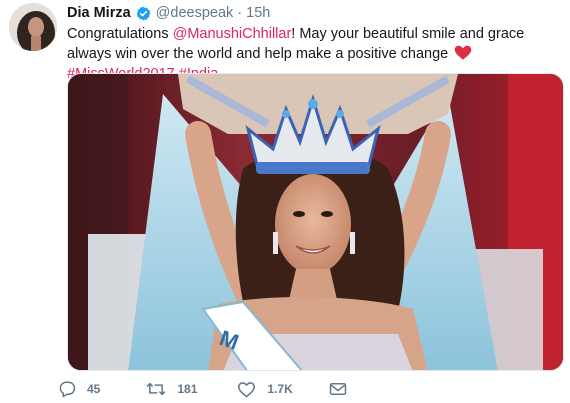 The width and height of the screenshot is (570, 403). I want to click on author-name: Dia Mirza, so click(99, 13).